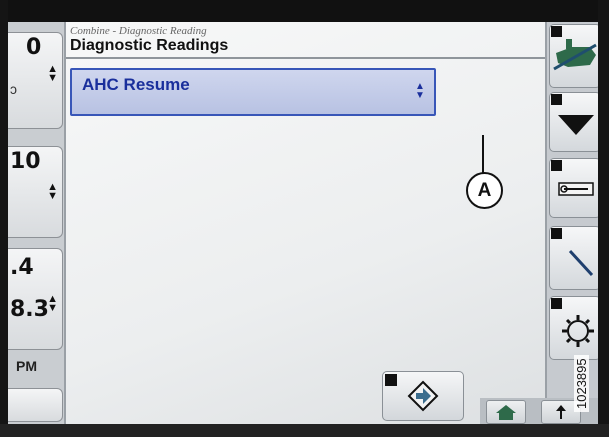 This screenshot has height=437, width=609. Describe the element at coordinates (304, 11) in the screenshot. I see `screen-bezel-top` at that location.